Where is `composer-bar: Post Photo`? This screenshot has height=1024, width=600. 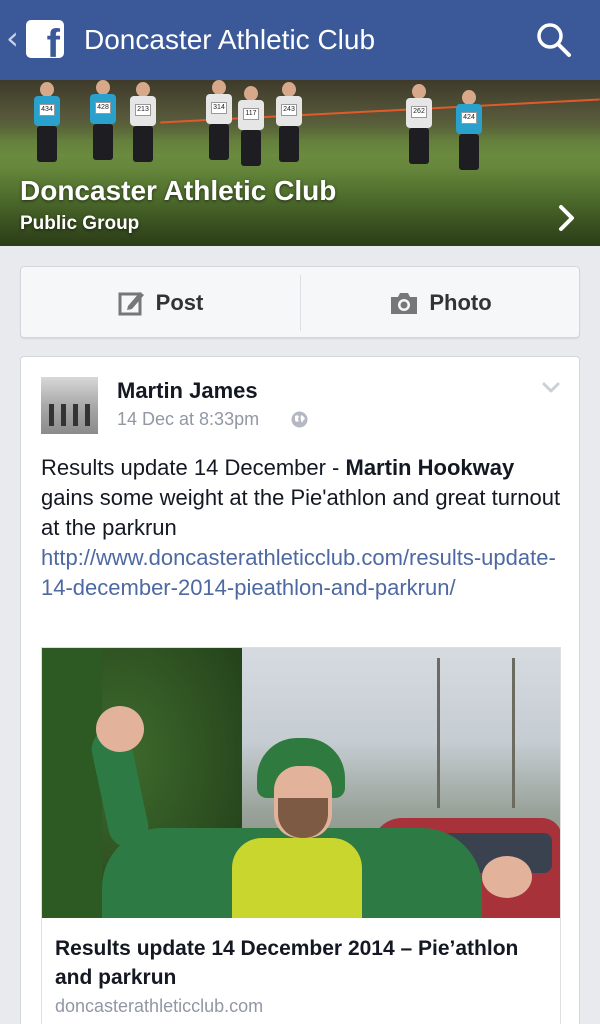
composer-bar: Post Photo is located at coordinates (300, 302).